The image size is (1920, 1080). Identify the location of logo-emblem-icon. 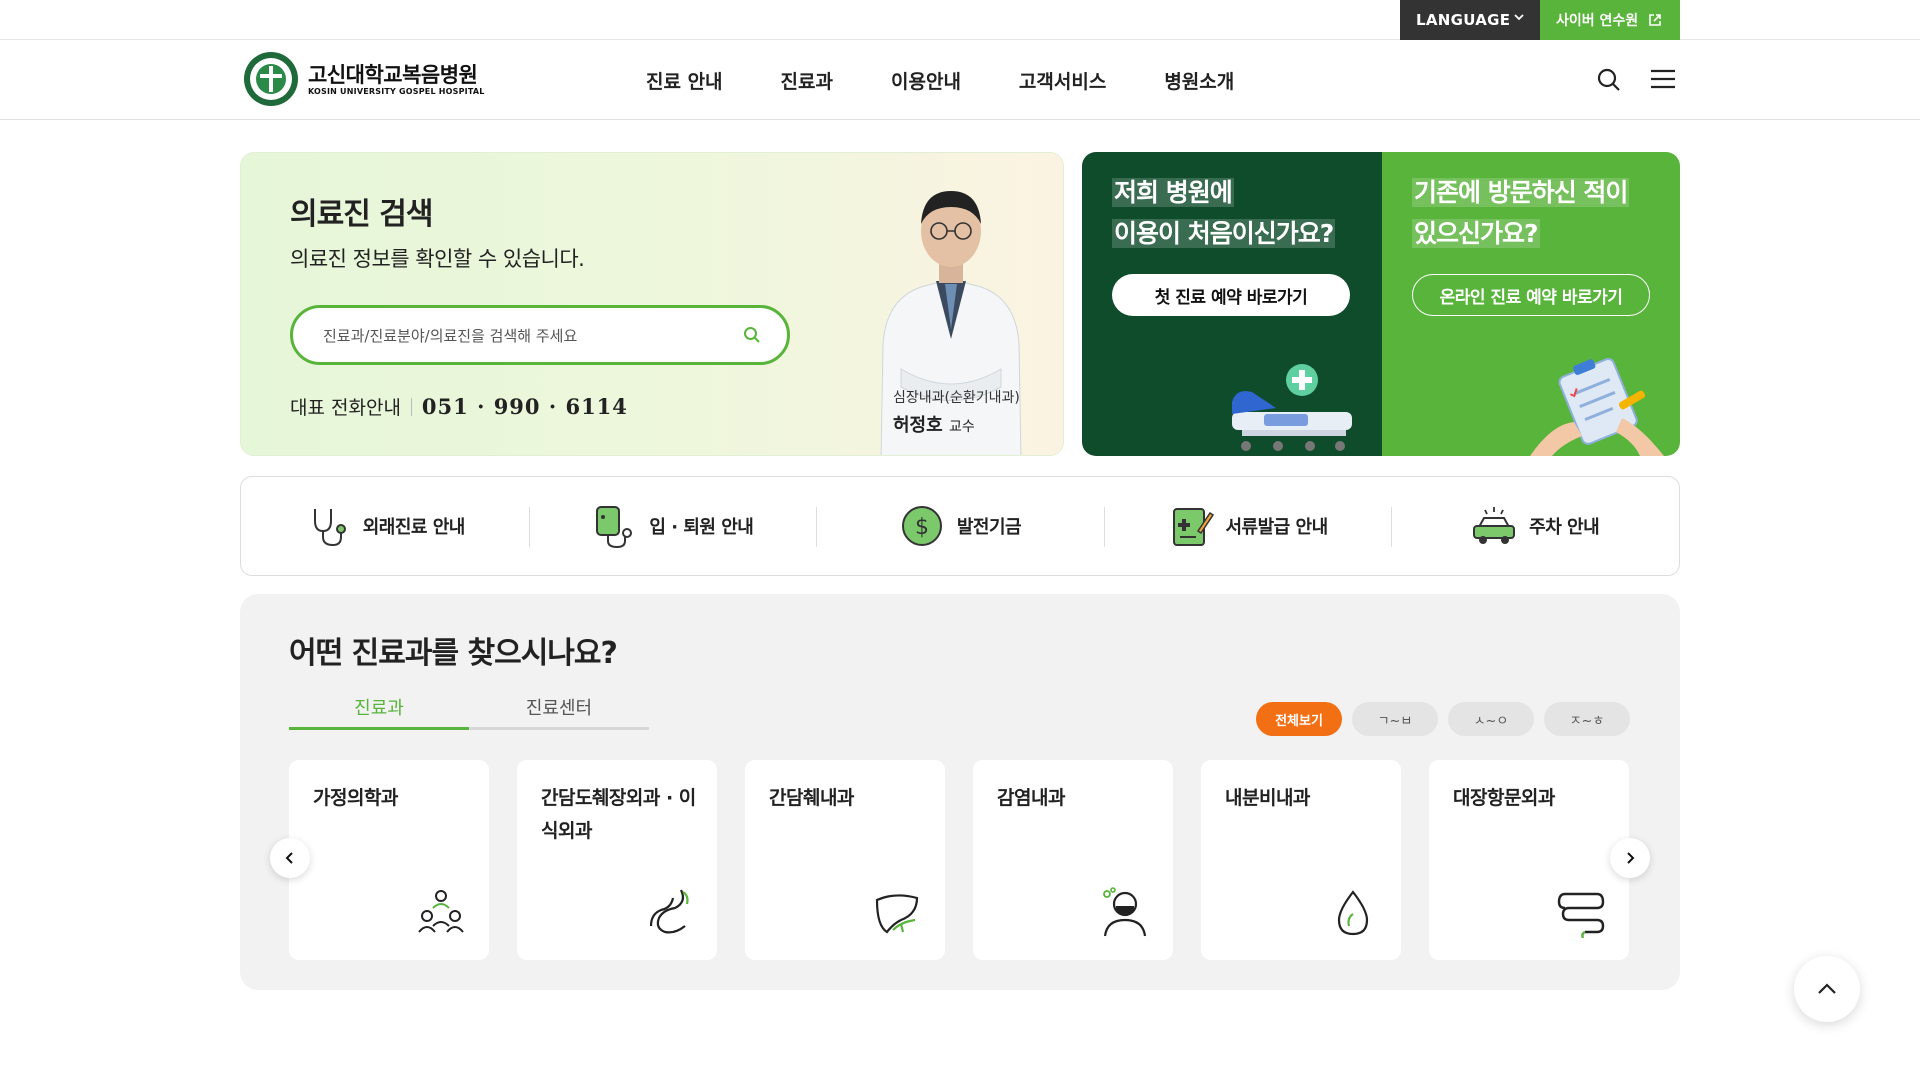
(271, 79).